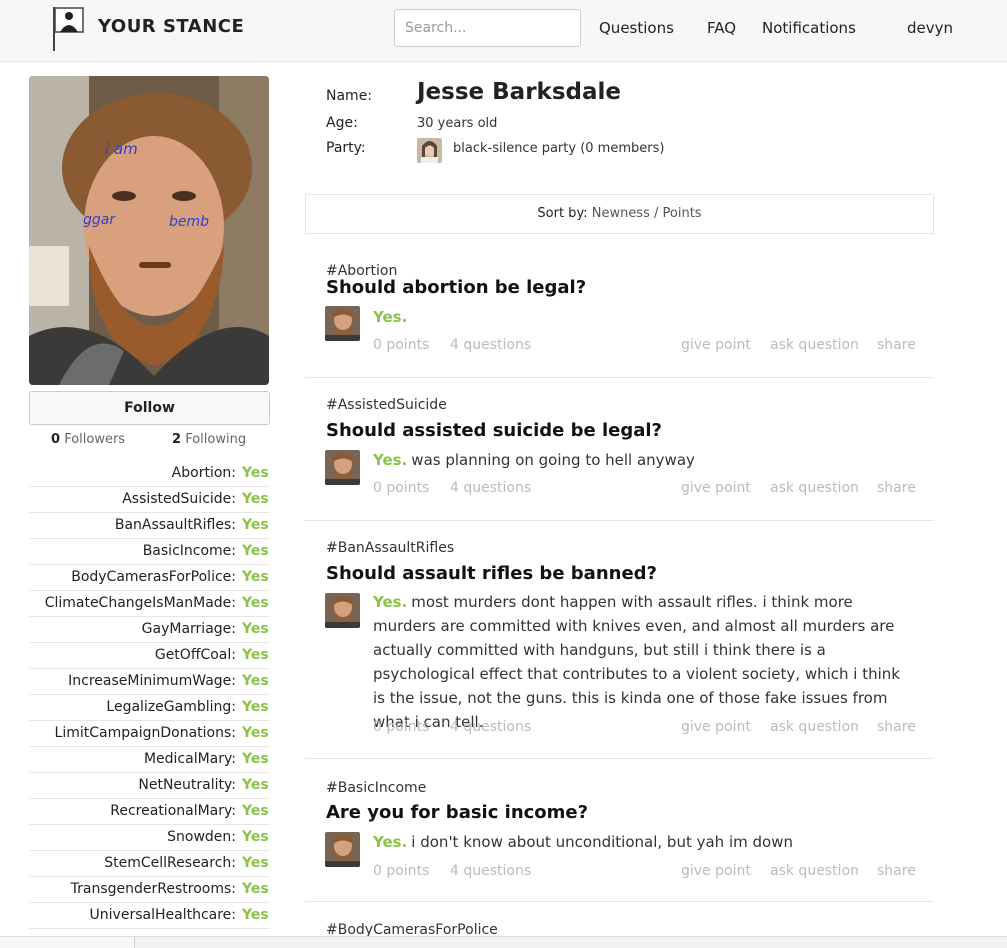 The image size is (1007, 948). I want to click on followers-count: 0 Followers, so click(88, 439).